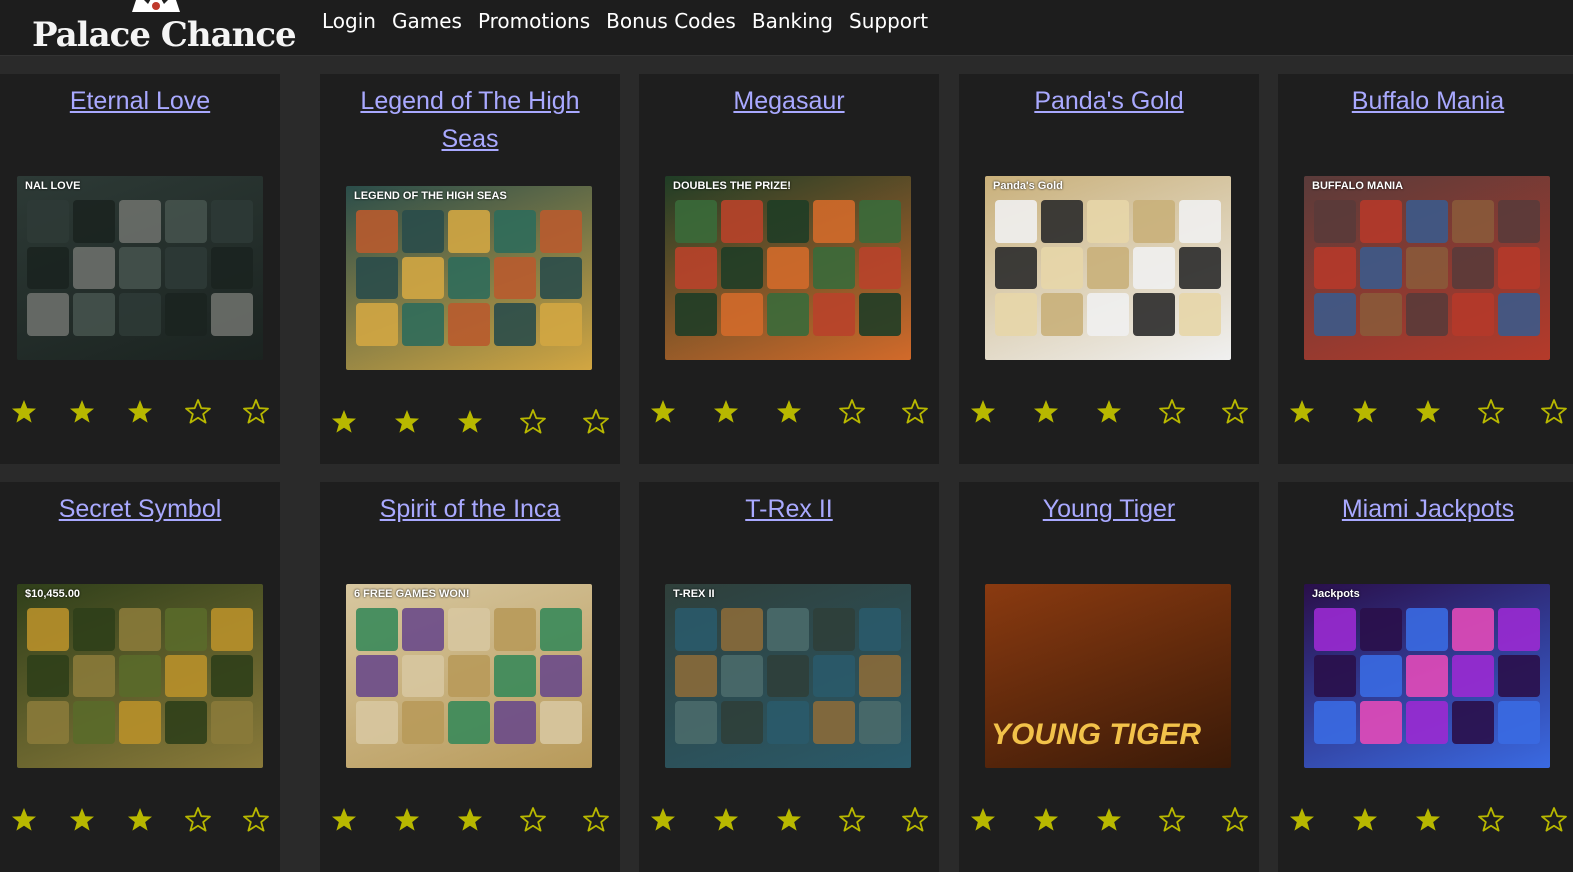 This screenshot has height=872, width=1573. Describe the element at coordinates (788, 676) in the screenshot. I see `game-thumbnail: T-REX II` at that location.